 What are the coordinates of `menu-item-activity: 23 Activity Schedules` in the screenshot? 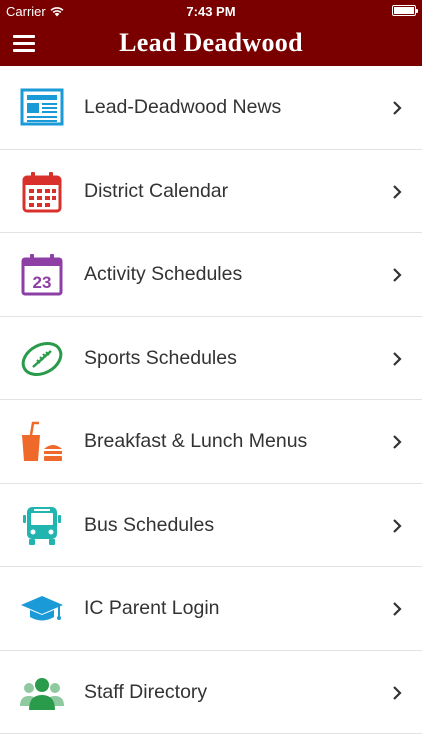 It's located at (211, 275).